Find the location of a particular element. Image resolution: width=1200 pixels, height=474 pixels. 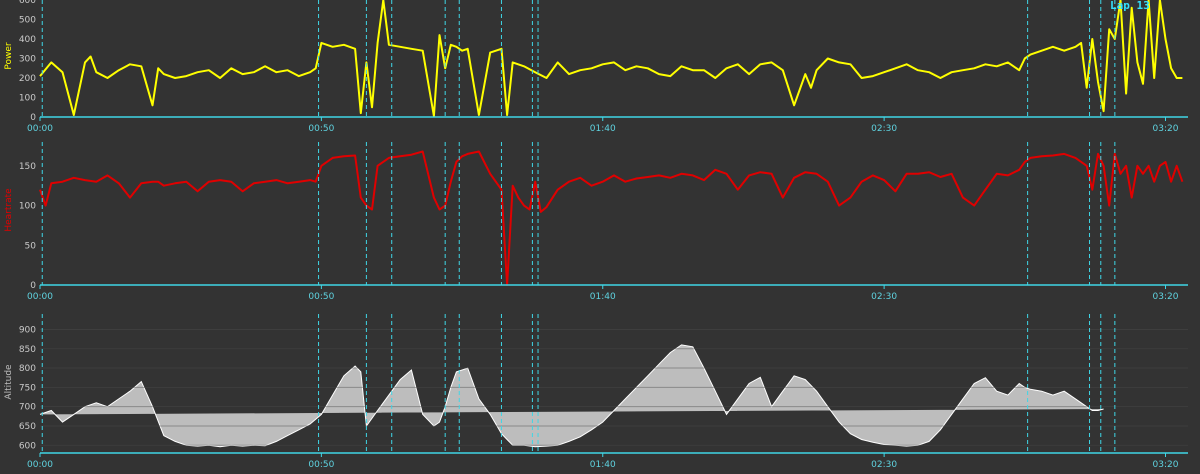

heartrate-y-axis-label: Heartrate is located at coordinates (9, 210).